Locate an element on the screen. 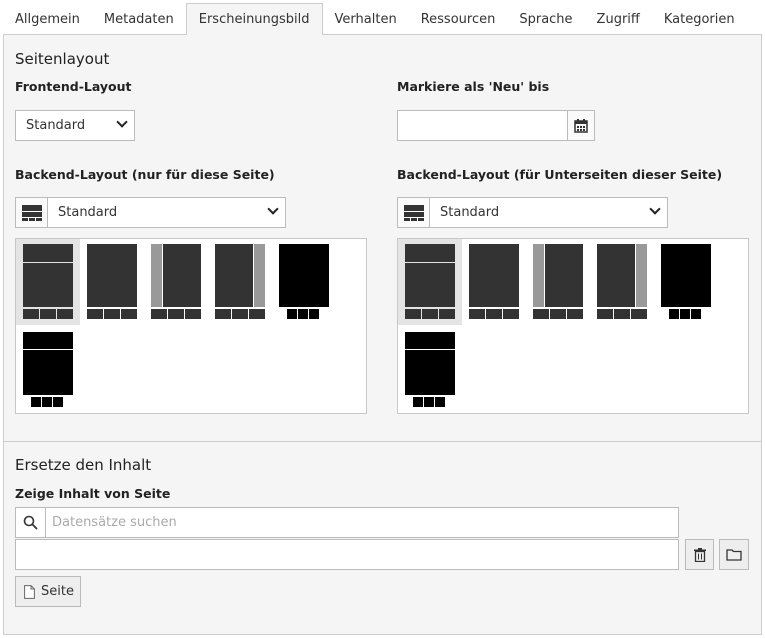 Image resolution: width=765 pixels, height=638 pixels. tab-ressourcen: Ressourcen is located at coordinates (458, 19).